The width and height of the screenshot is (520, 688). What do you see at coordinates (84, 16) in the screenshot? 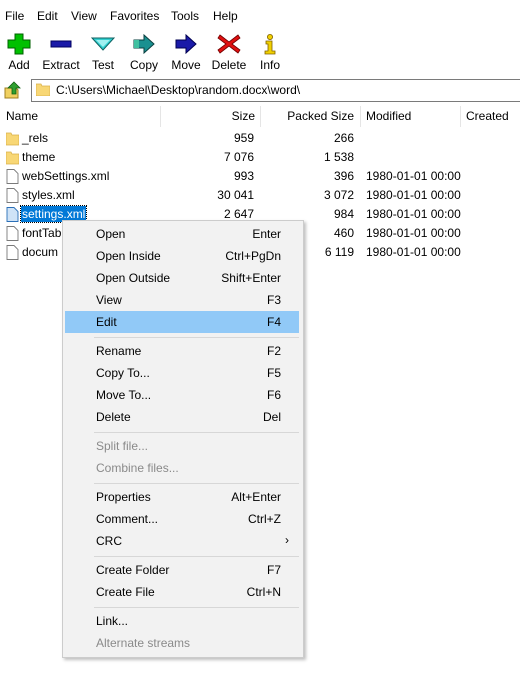
I see `menu-view: View` at bounding box center [84, 16].